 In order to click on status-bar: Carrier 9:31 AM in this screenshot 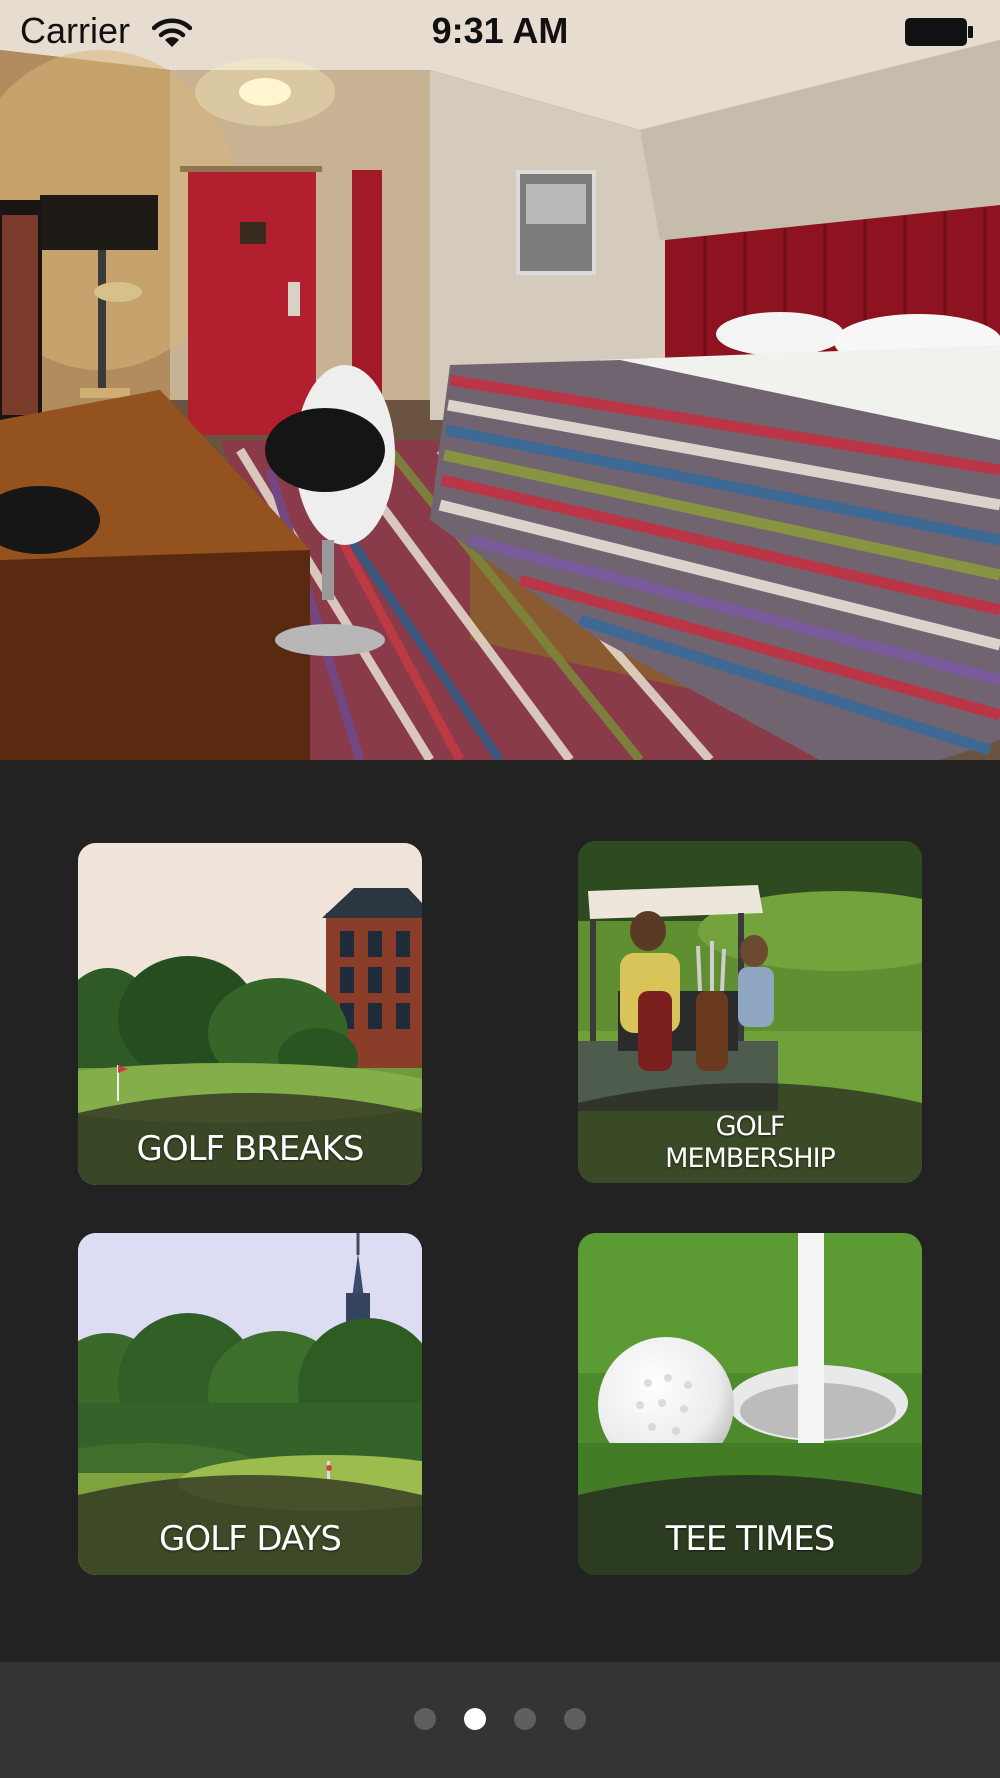, I will do `click(500, 32)`.